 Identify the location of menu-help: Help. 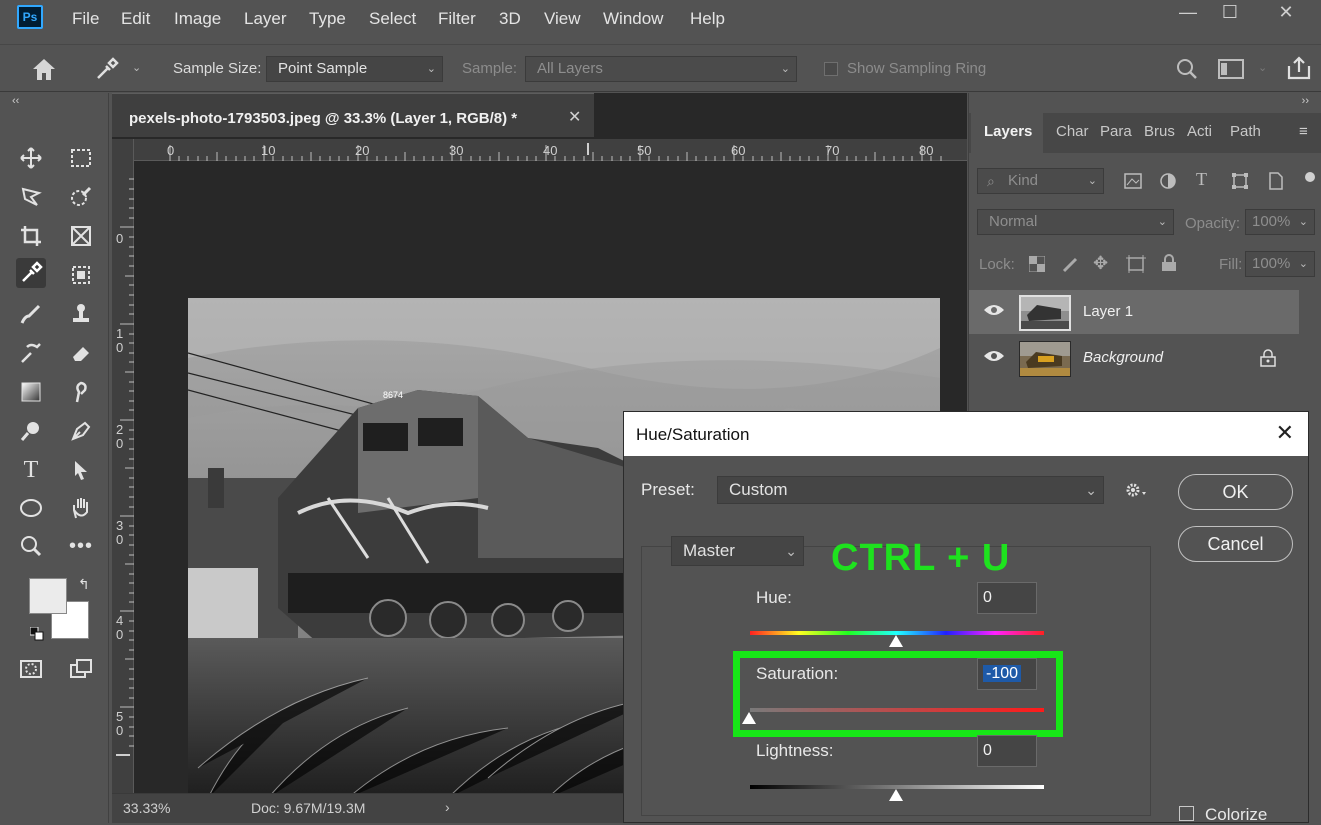
(707, 19).